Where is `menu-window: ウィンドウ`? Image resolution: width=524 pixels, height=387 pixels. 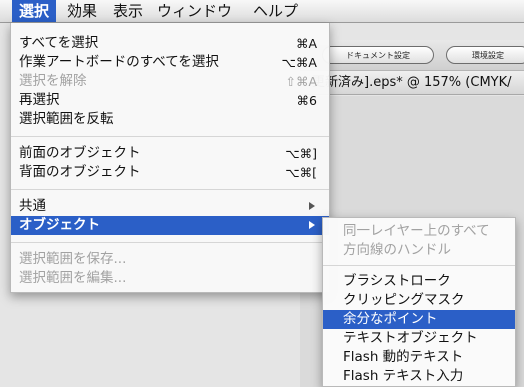 menu-window: ウィンドウ is located at coordinates (194, 11).